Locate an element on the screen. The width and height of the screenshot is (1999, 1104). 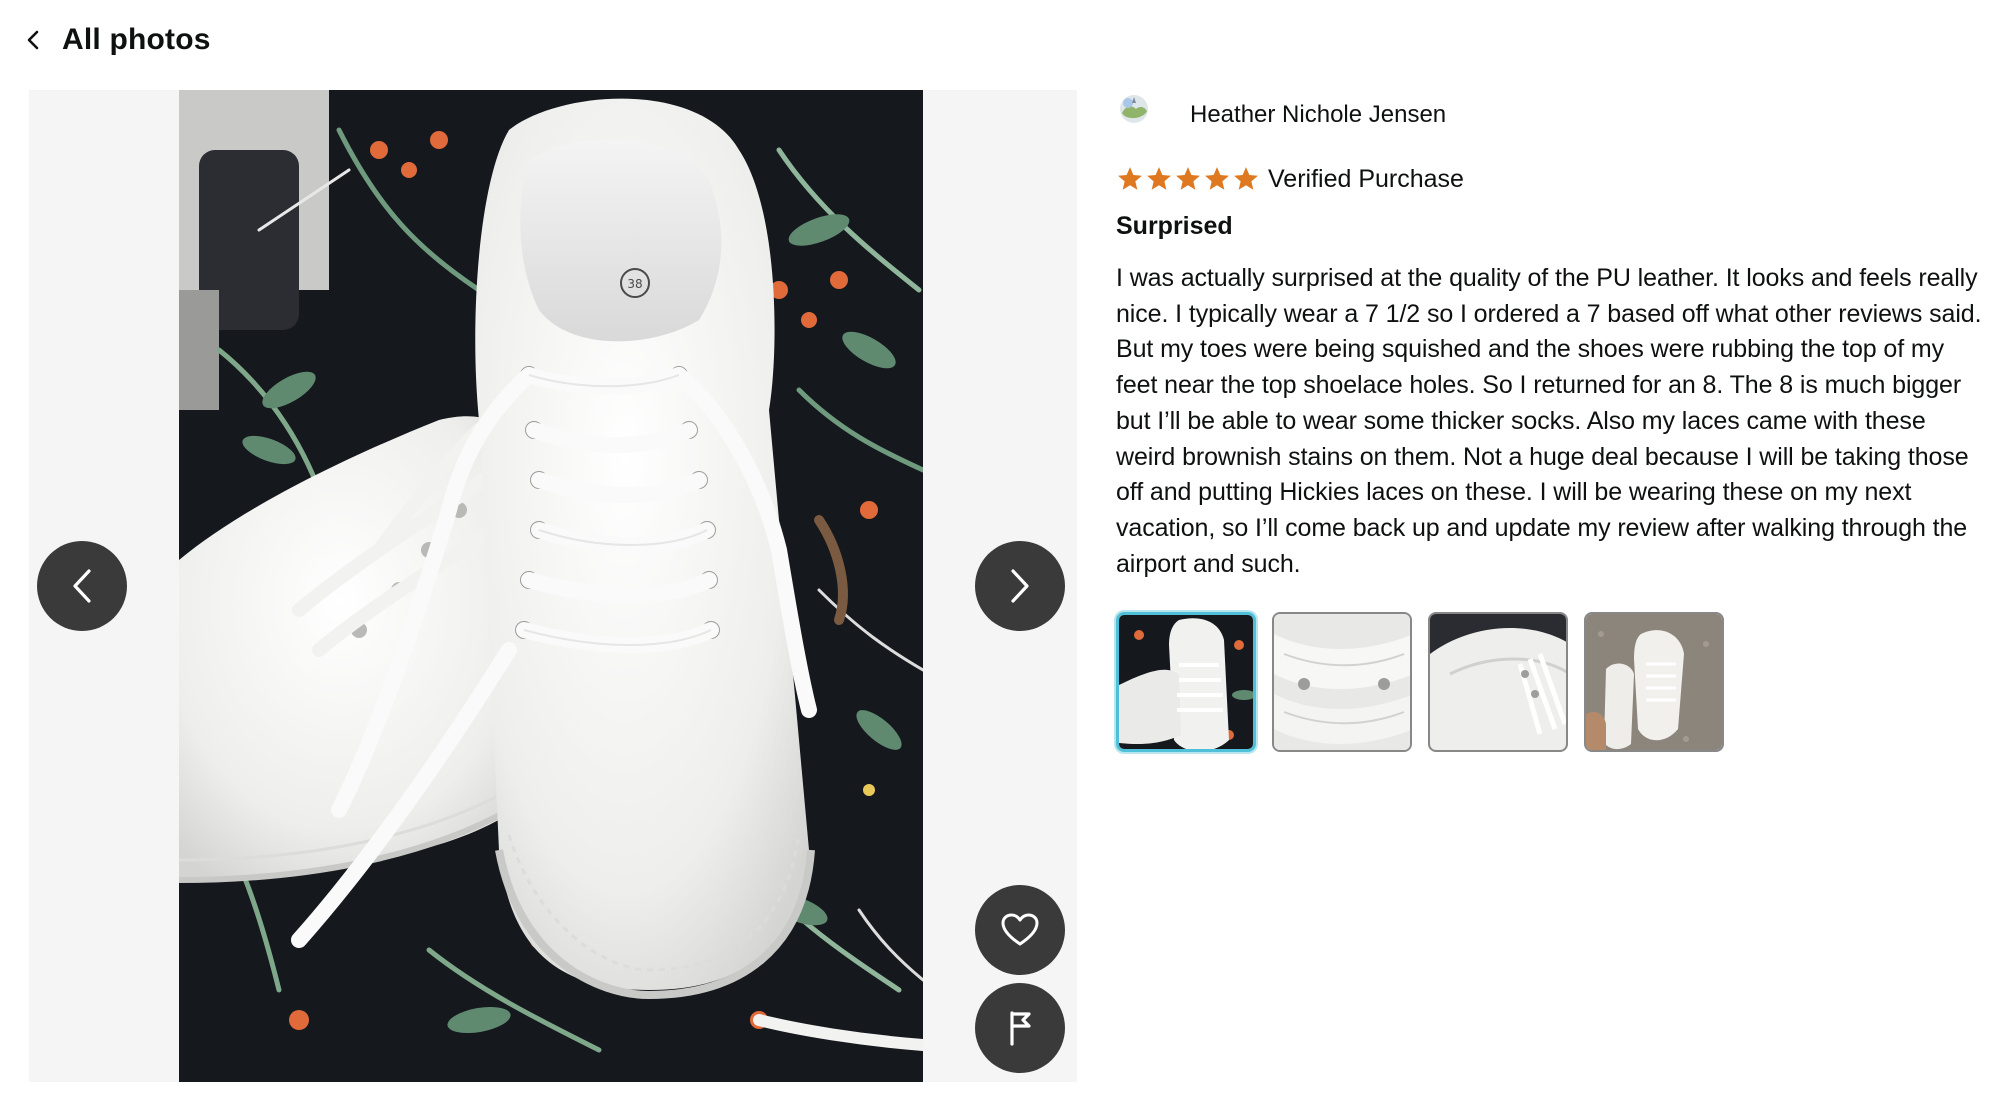
heart-icon is located at coordinates (1020, 929).